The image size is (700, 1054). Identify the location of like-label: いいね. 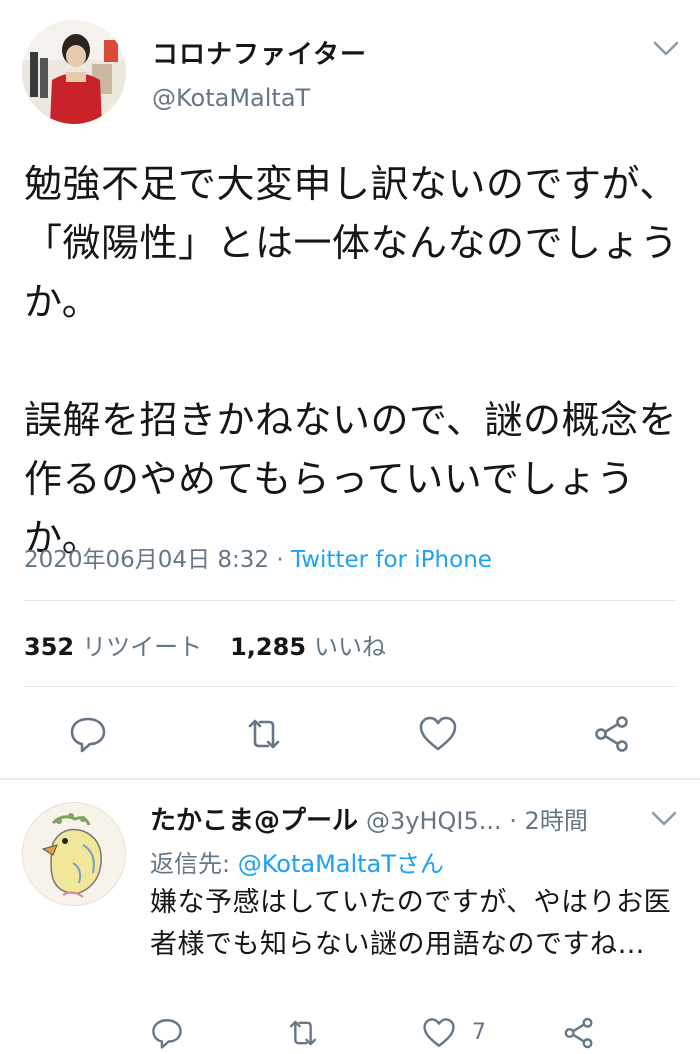
(350, 647).